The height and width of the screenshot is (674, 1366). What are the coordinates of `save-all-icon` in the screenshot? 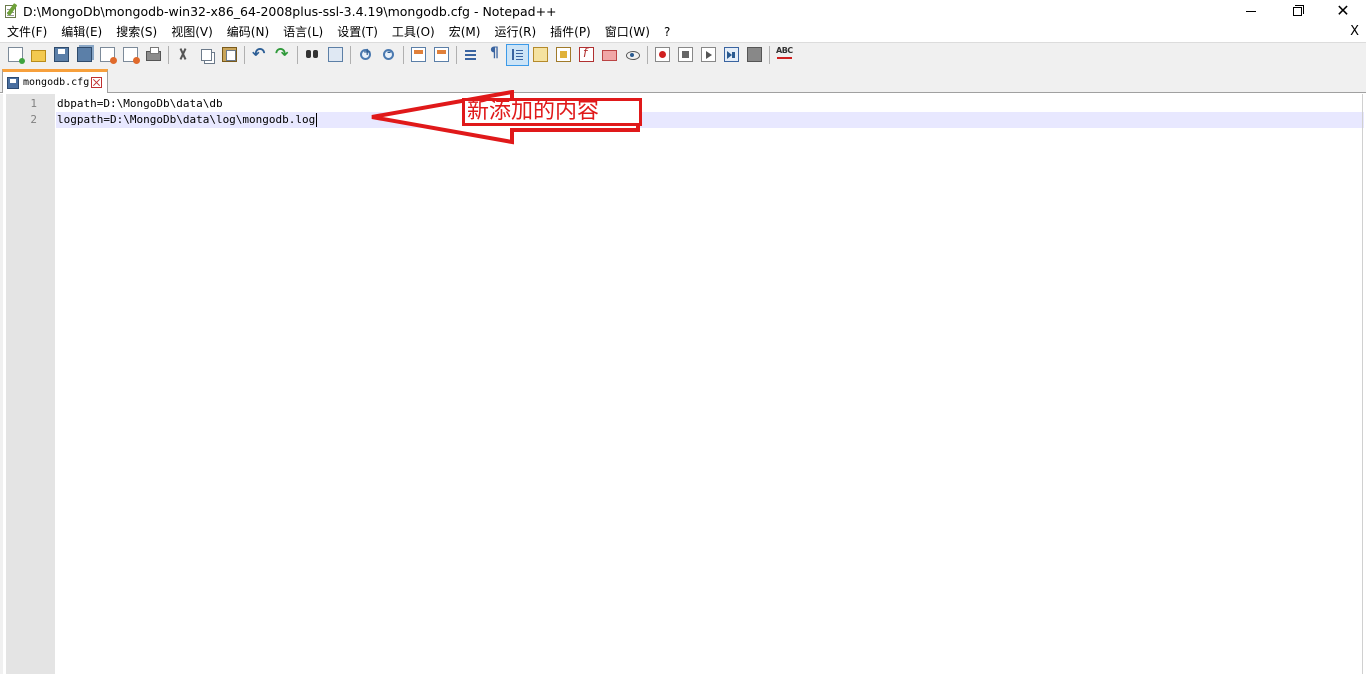 It's located at (84, 54).